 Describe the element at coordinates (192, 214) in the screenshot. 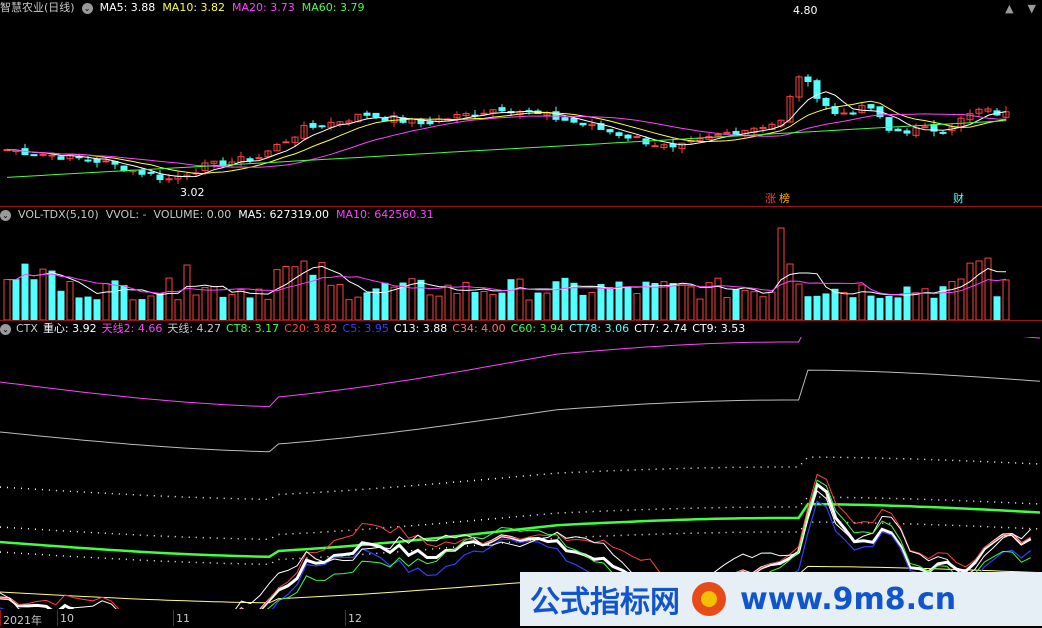

I see `volume-readout: VOLUME: 0.00` at that location.